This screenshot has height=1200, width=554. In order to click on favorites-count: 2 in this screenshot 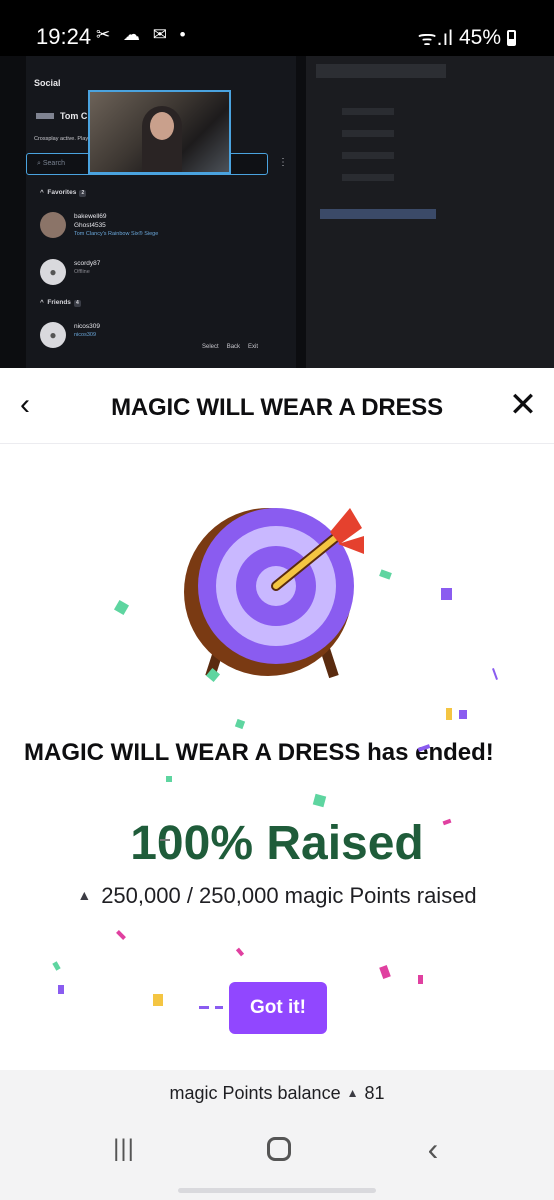, I will do `click(83, 193)`.